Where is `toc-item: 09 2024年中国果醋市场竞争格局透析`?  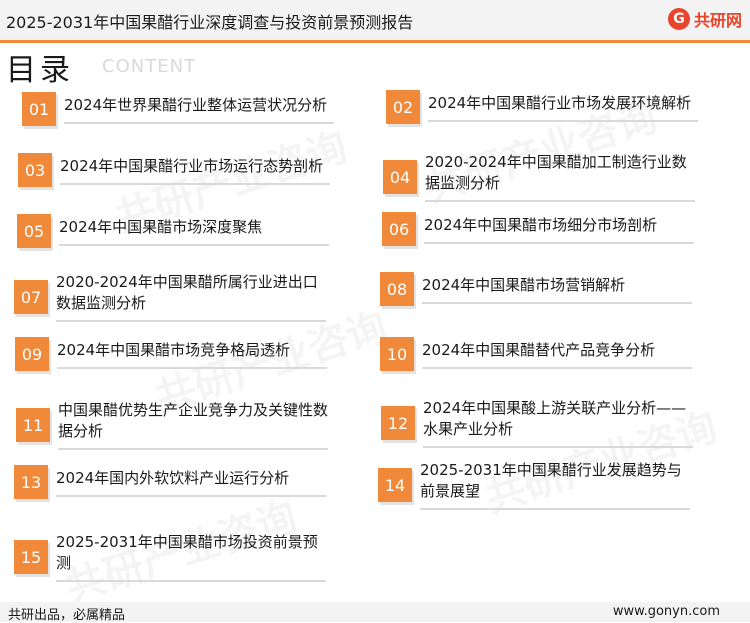 toc-item: 09 2024年中国果醋市场竞争格局透析 is located at coordinates (171, 354).